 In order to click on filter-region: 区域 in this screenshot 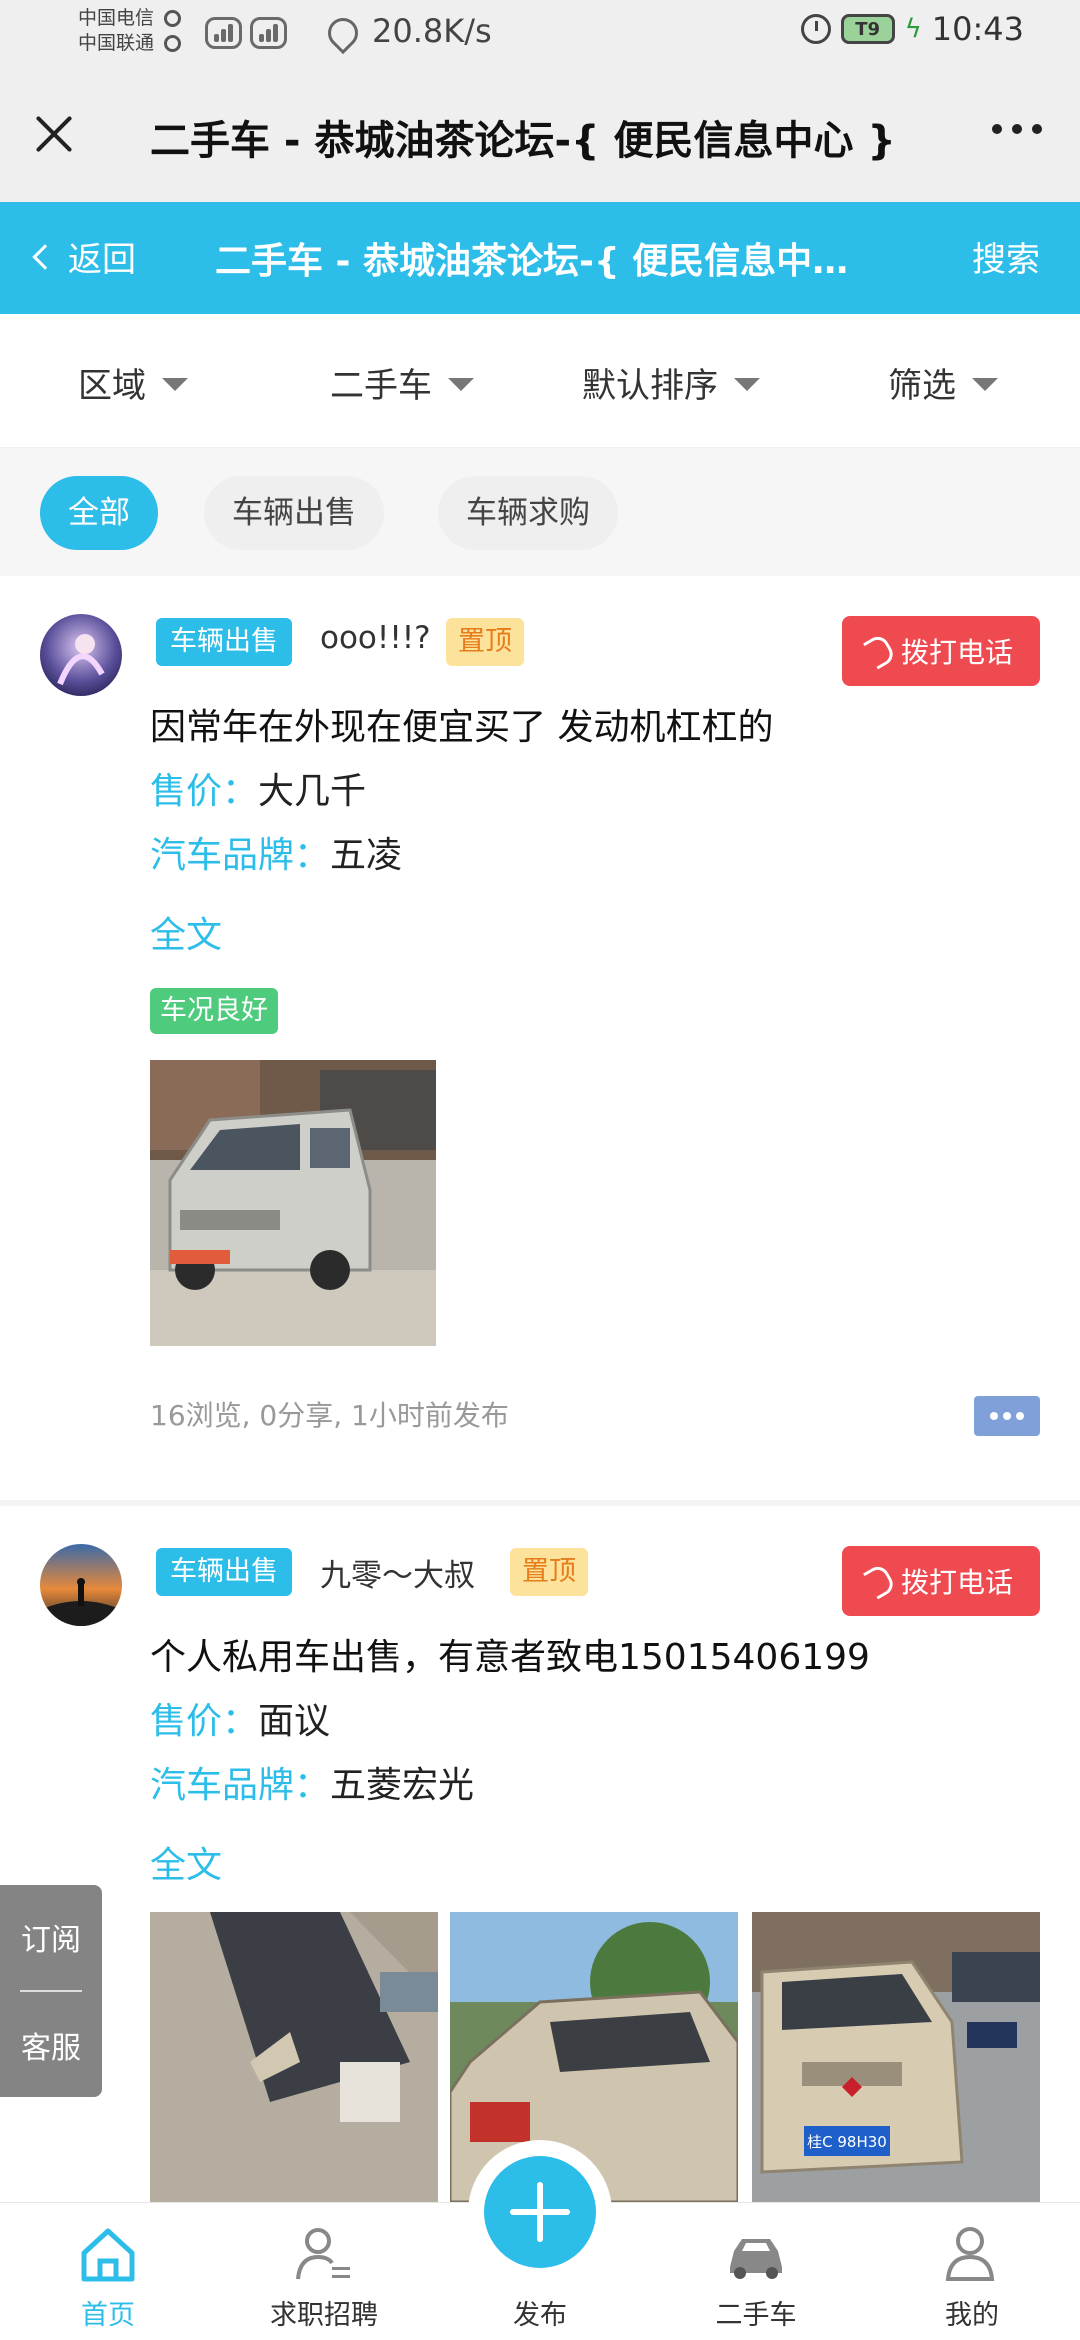, I will do `click(133, 382)`.